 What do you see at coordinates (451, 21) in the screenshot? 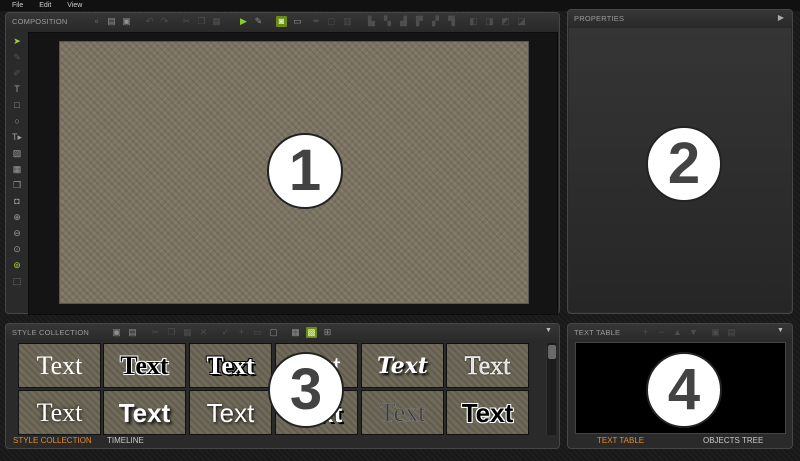
I see `align-bottom-icon: ▜` at bounding box center [451, 21].